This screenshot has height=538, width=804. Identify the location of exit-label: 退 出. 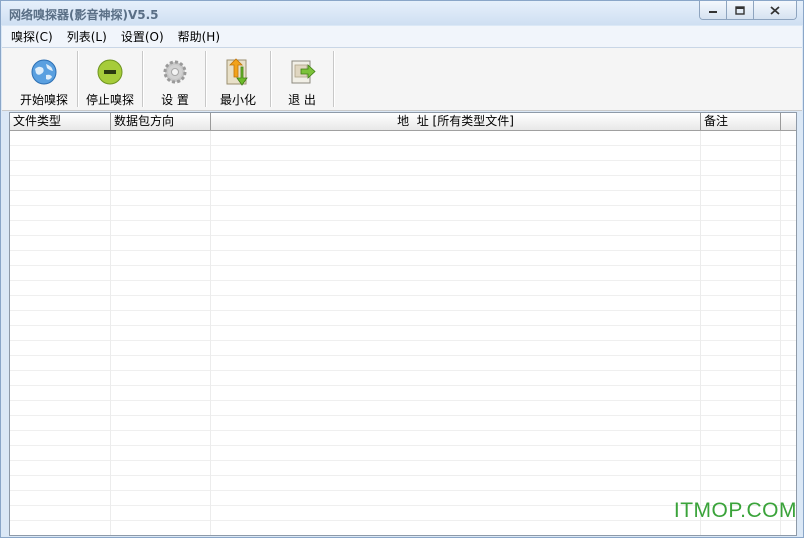
(302, 100).